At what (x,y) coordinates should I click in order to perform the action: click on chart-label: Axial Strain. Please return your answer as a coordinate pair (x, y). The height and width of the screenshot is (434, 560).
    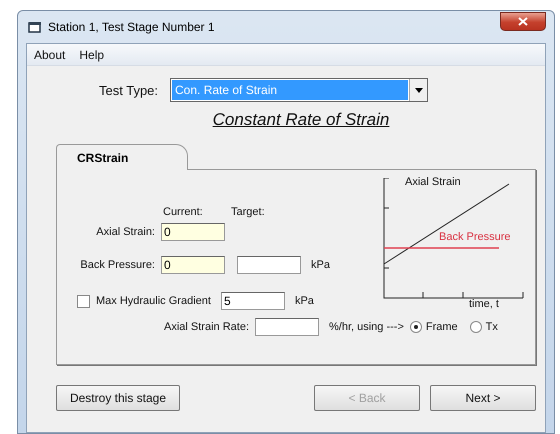
    Looking at the image, I should click on (433, 182).